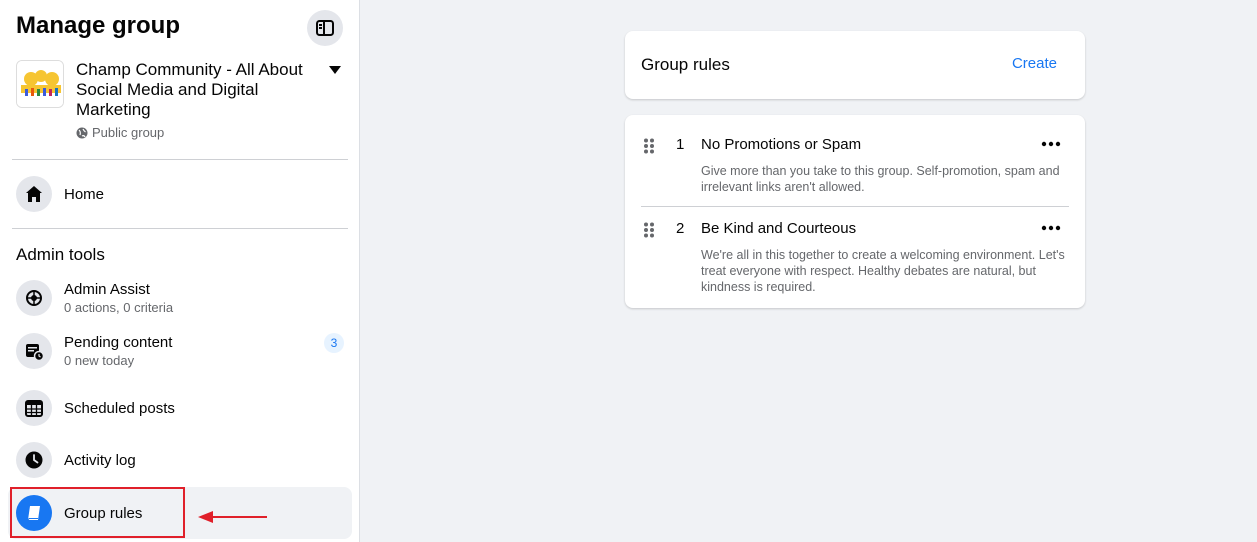  I want to click on sidebar-item-sub: 0 new today, so click(99, 360).